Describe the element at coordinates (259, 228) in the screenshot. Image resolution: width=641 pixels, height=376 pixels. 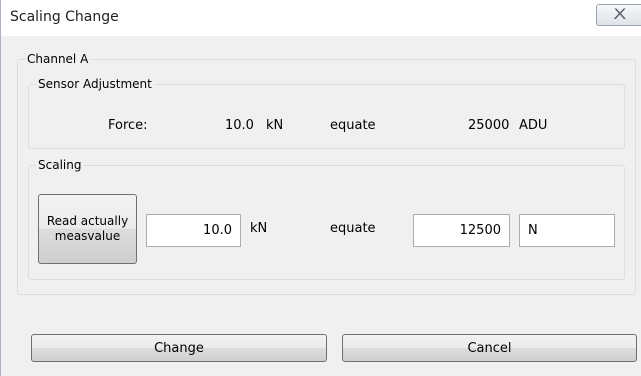
I see `force-unit-label: kN` at that location.